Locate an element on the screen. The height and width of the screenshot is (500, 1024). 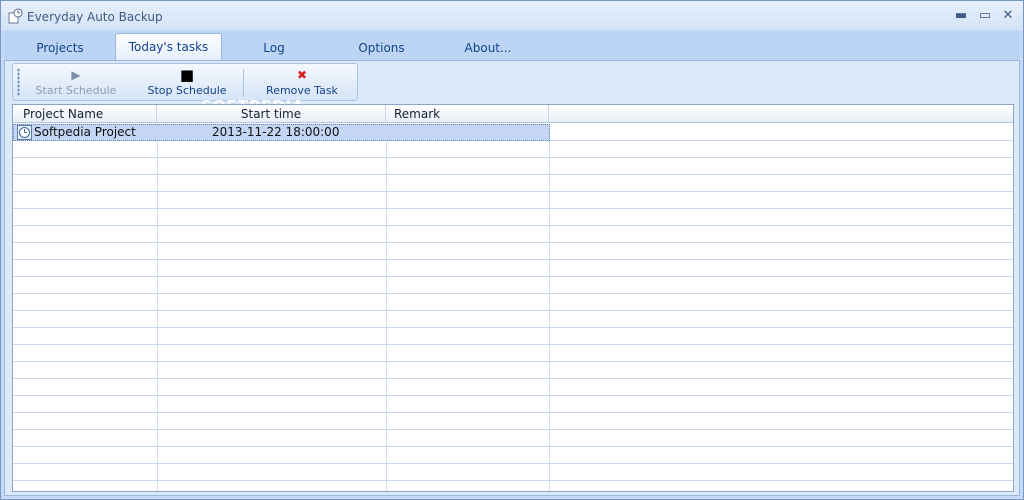
table-row: Softpedia Project 2013-11-22 18:00:00 is located at coordinates (281, 132).